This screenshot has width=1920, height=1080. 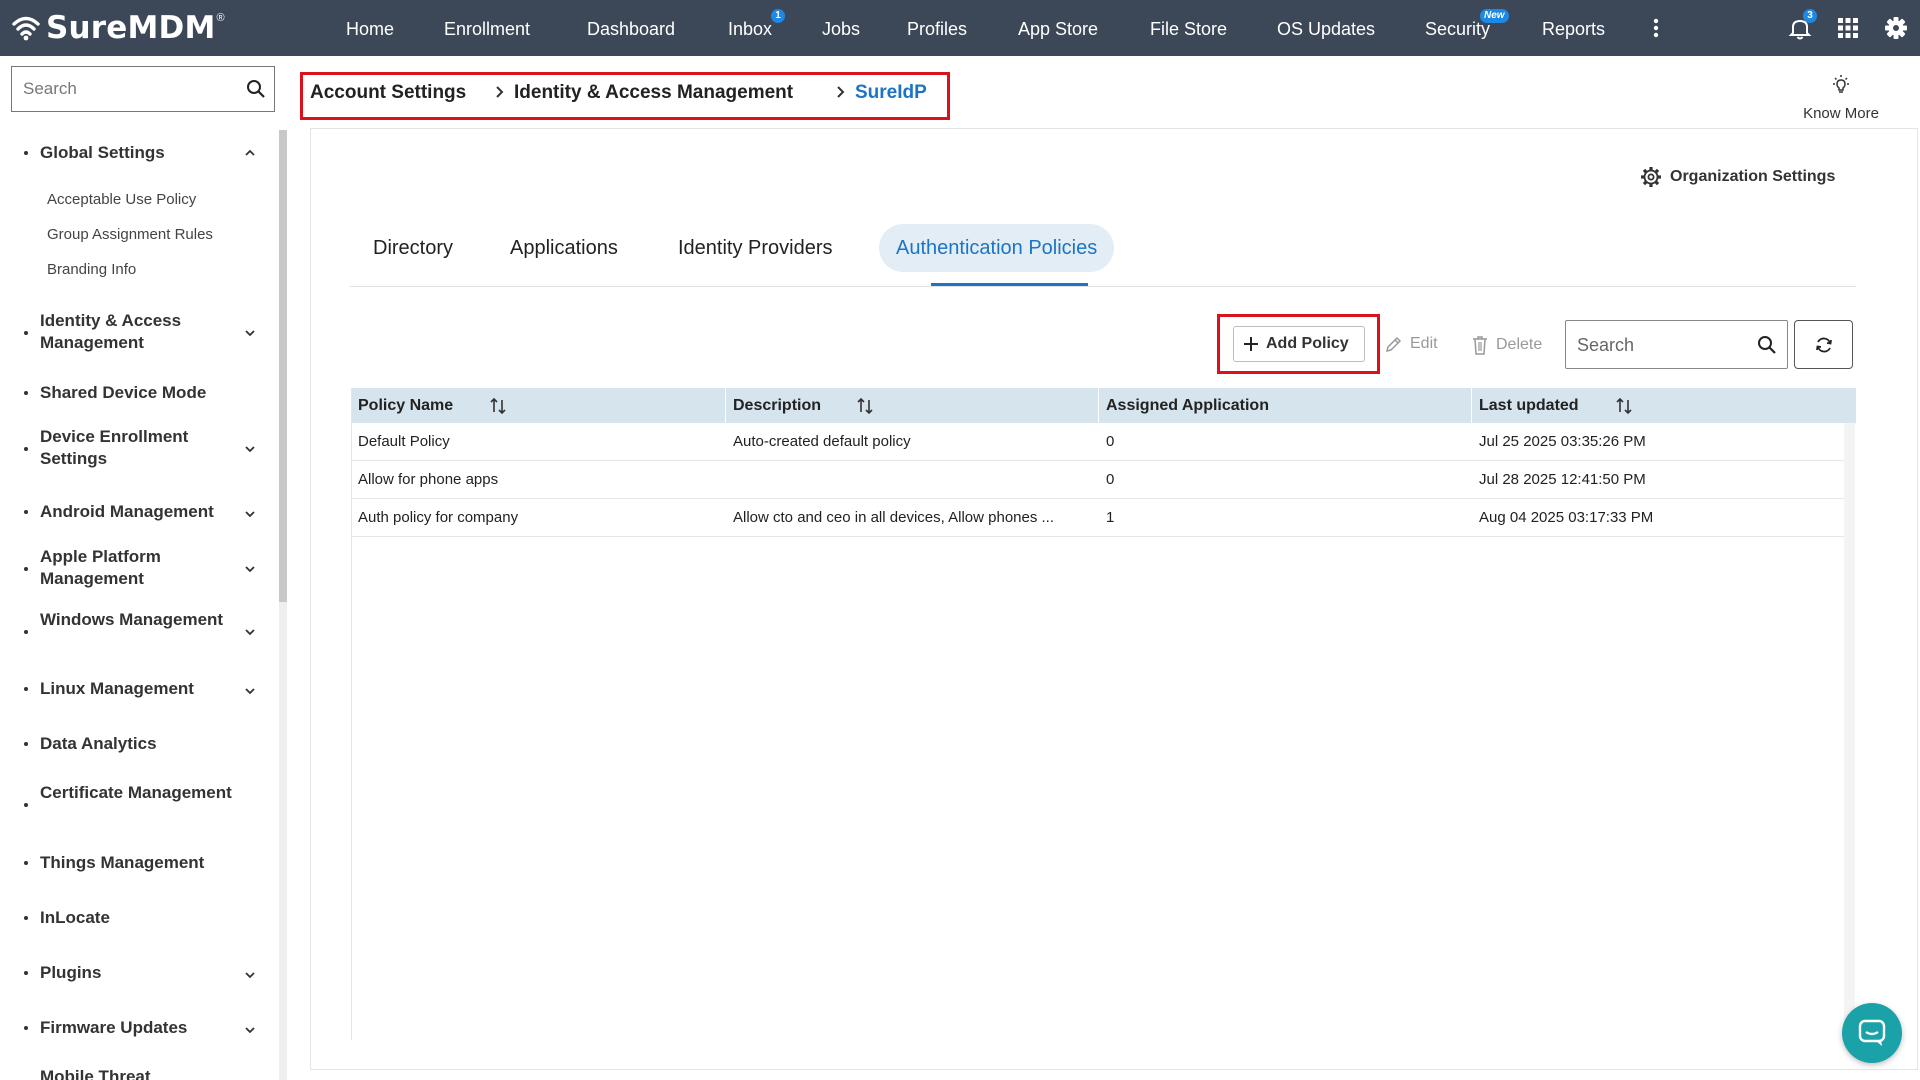 I want to click on edit-button: Edit, so click(x=1411, y=344).